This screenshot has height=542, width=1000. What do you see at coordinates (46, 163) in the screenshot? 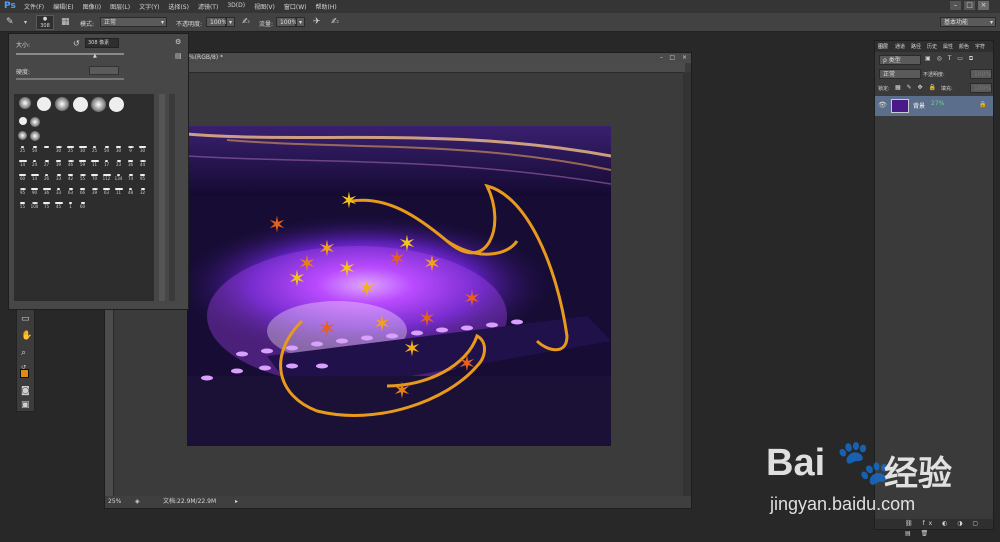
I see `brush-tip: 27` at bounding box center [46, 163].